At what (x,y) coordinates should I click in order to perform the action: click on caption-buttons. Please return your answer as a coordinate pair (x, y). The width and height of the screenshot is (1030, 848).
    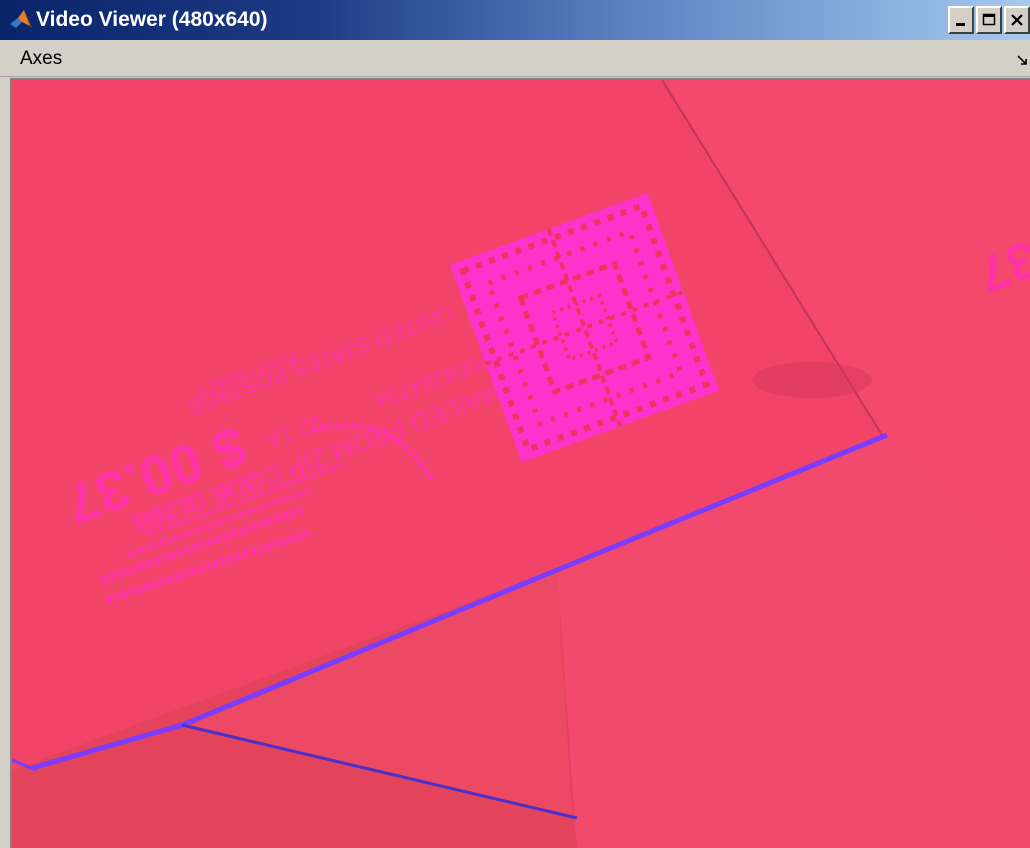
    Looking at the image, I should click on (989, 20).